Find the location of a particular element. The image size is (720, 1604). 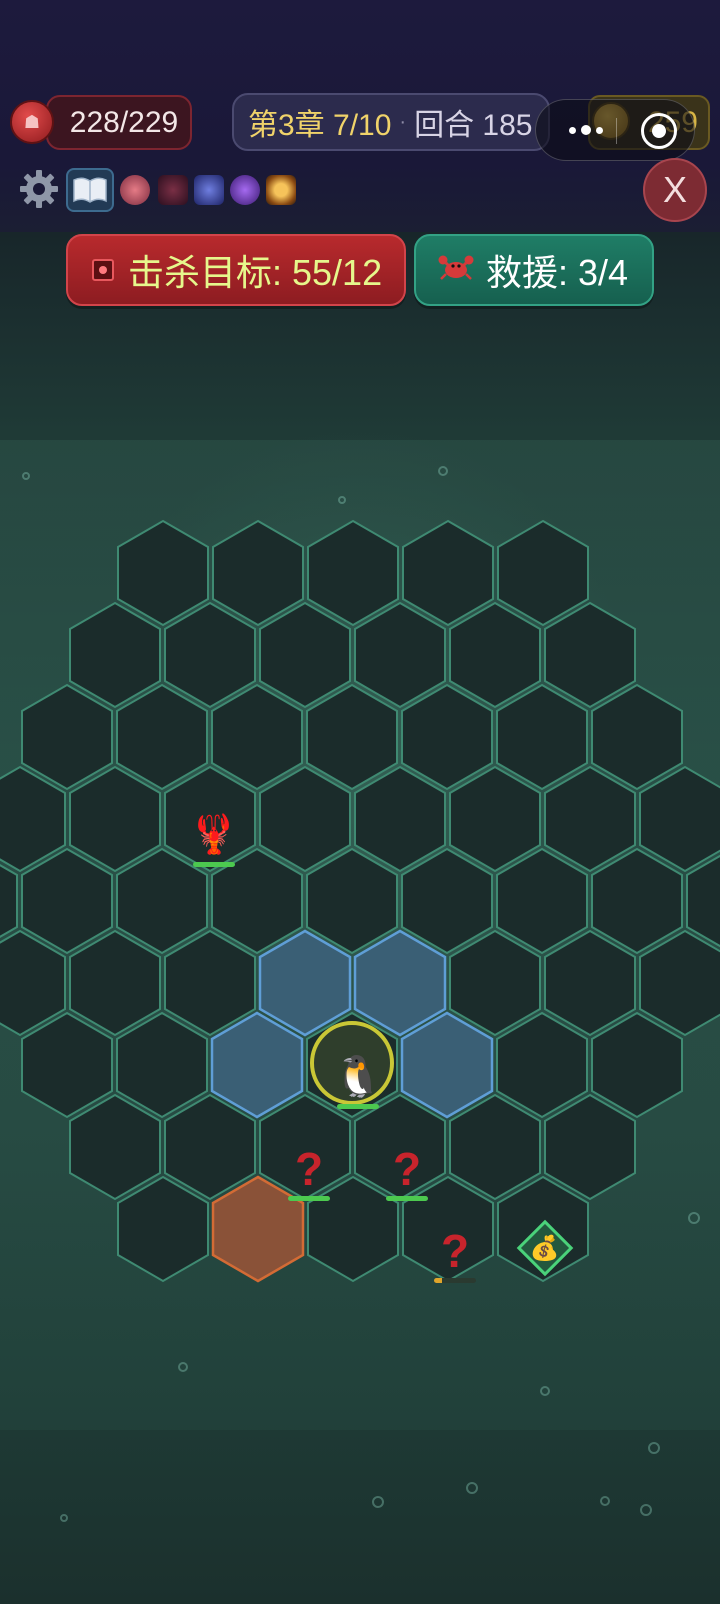

enemy-lobster: 🦞 is located at coordinates (213, 838).